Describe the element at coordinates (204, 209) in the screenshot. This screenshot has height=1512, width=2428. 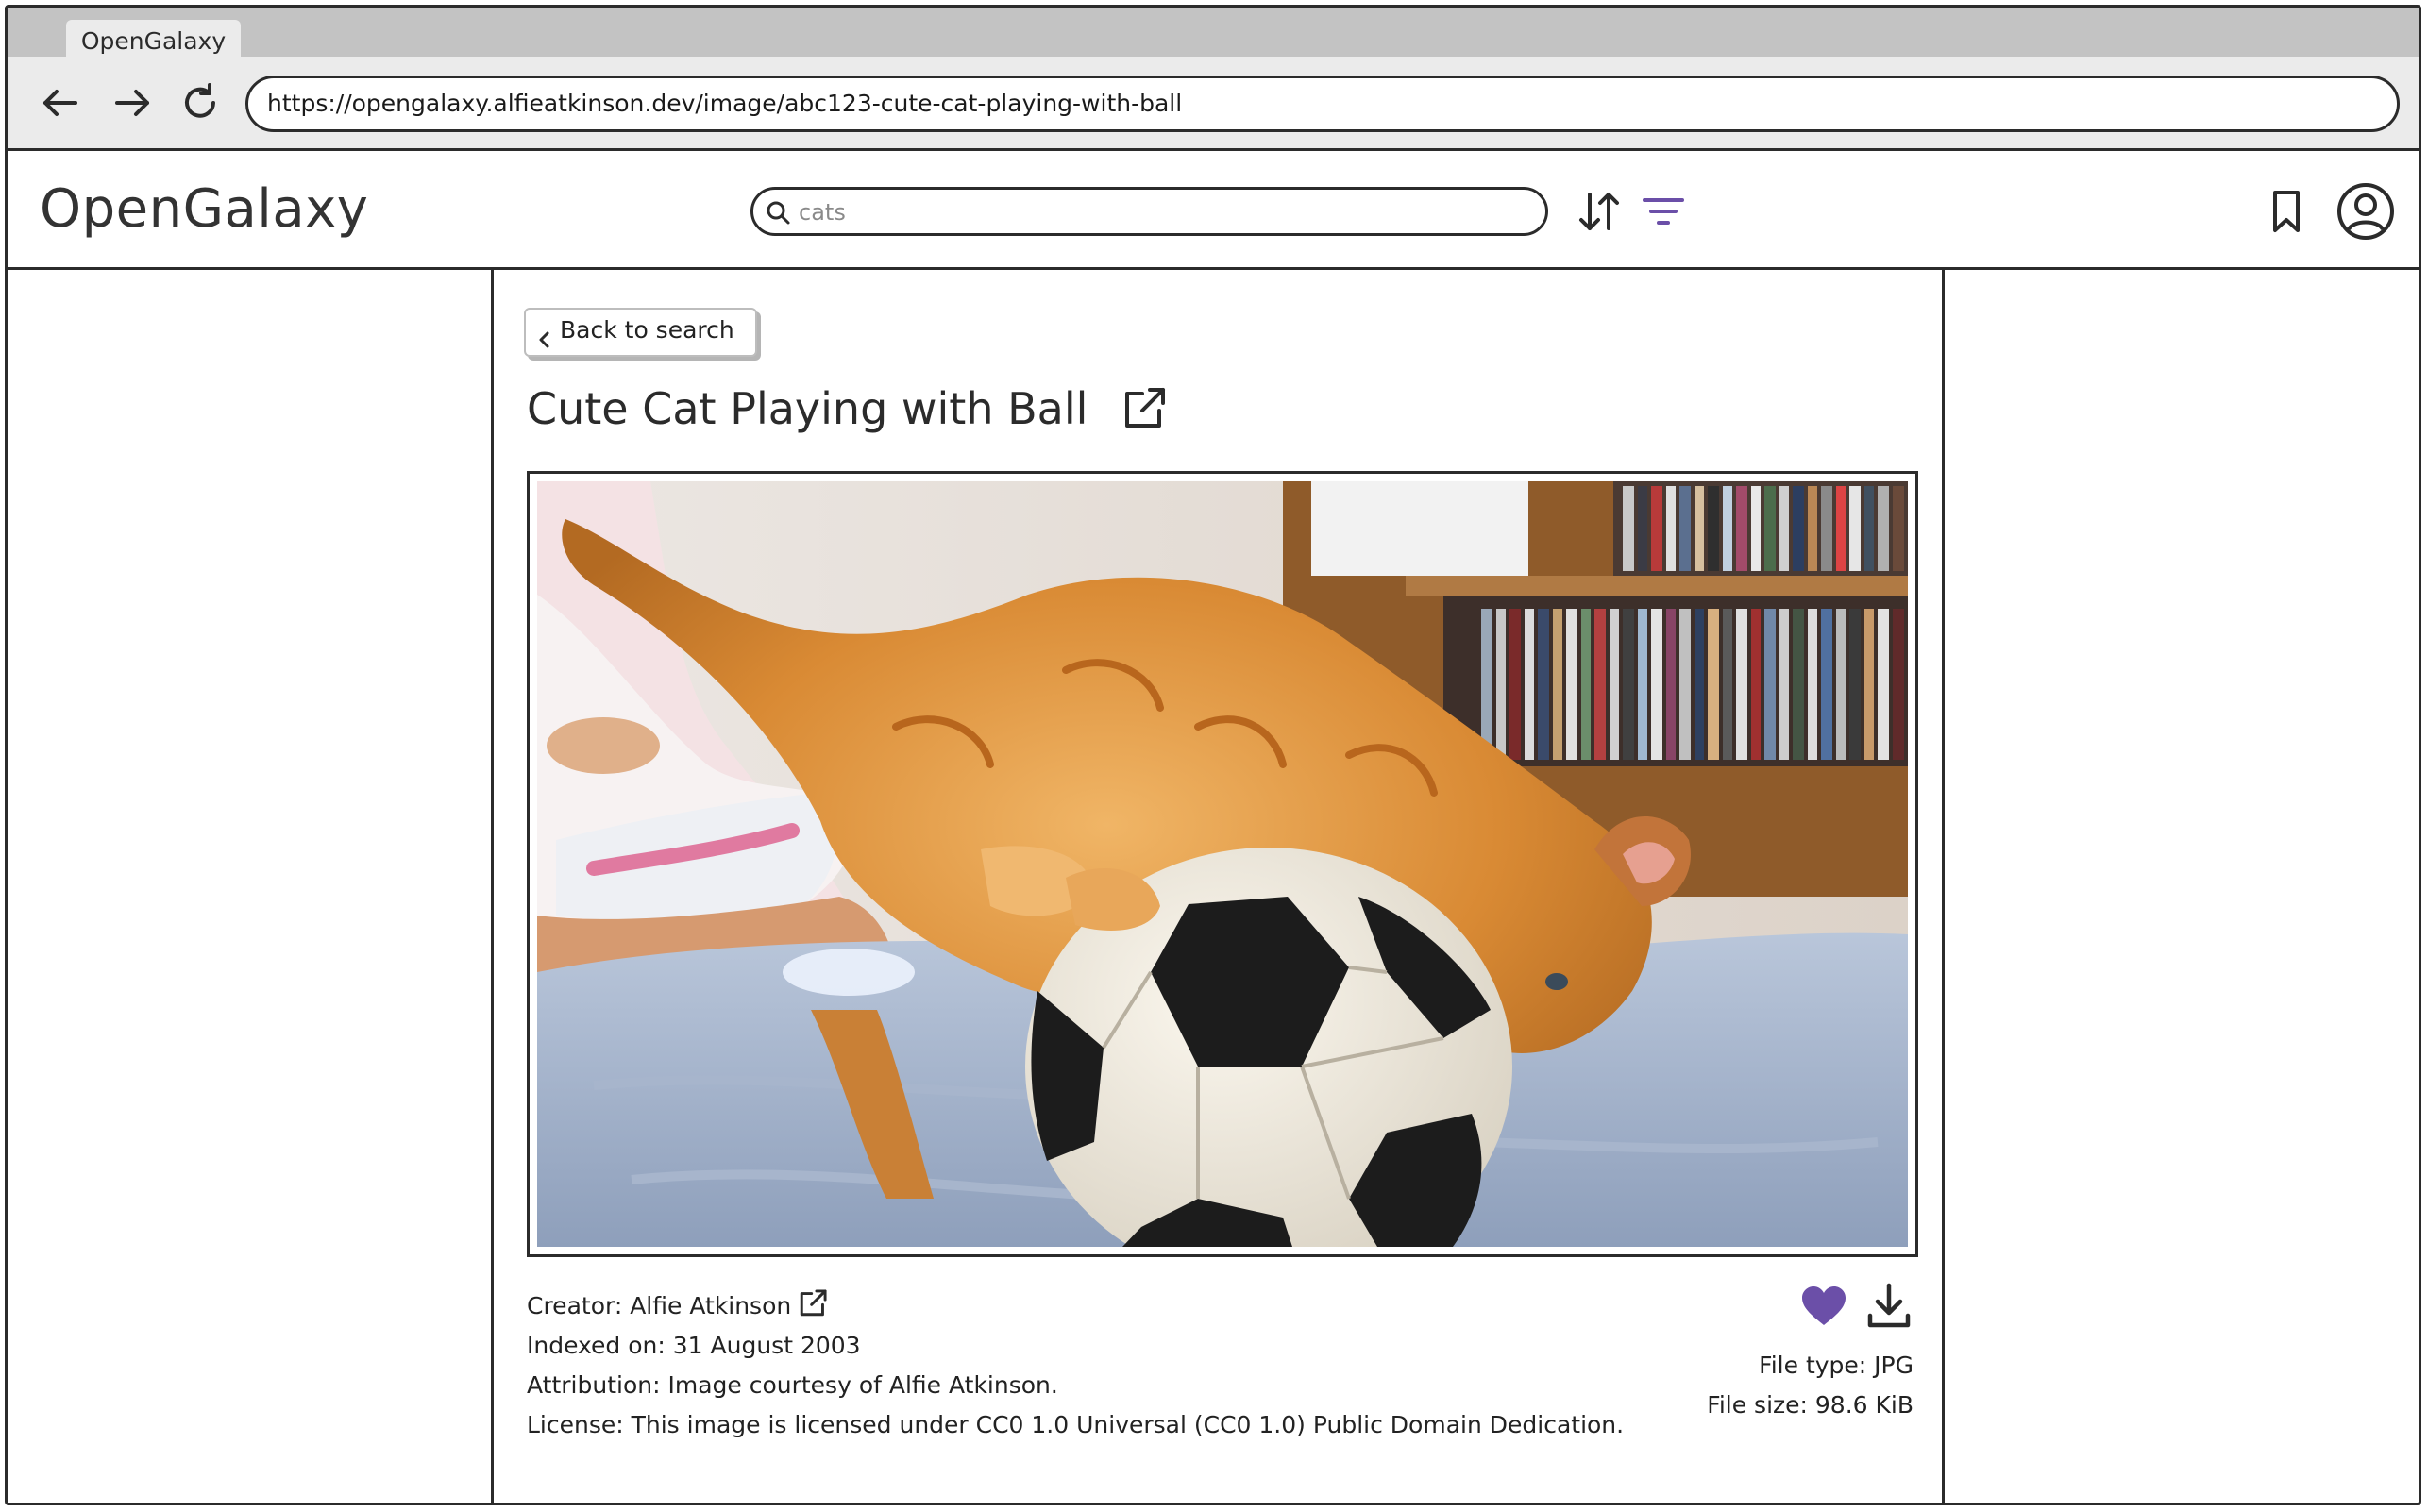
I see `site-logo: OpenGalaxy` at that location.